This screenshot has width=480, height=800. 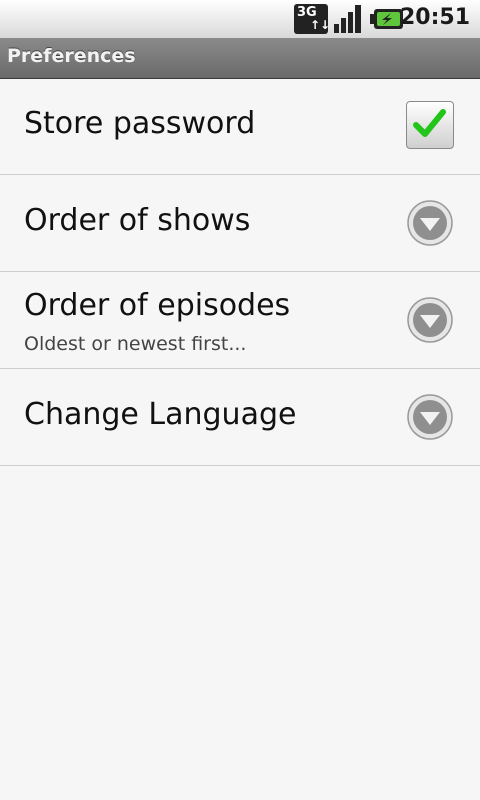 I want to click on page-title: Preferences, so click(x=71, y=56).